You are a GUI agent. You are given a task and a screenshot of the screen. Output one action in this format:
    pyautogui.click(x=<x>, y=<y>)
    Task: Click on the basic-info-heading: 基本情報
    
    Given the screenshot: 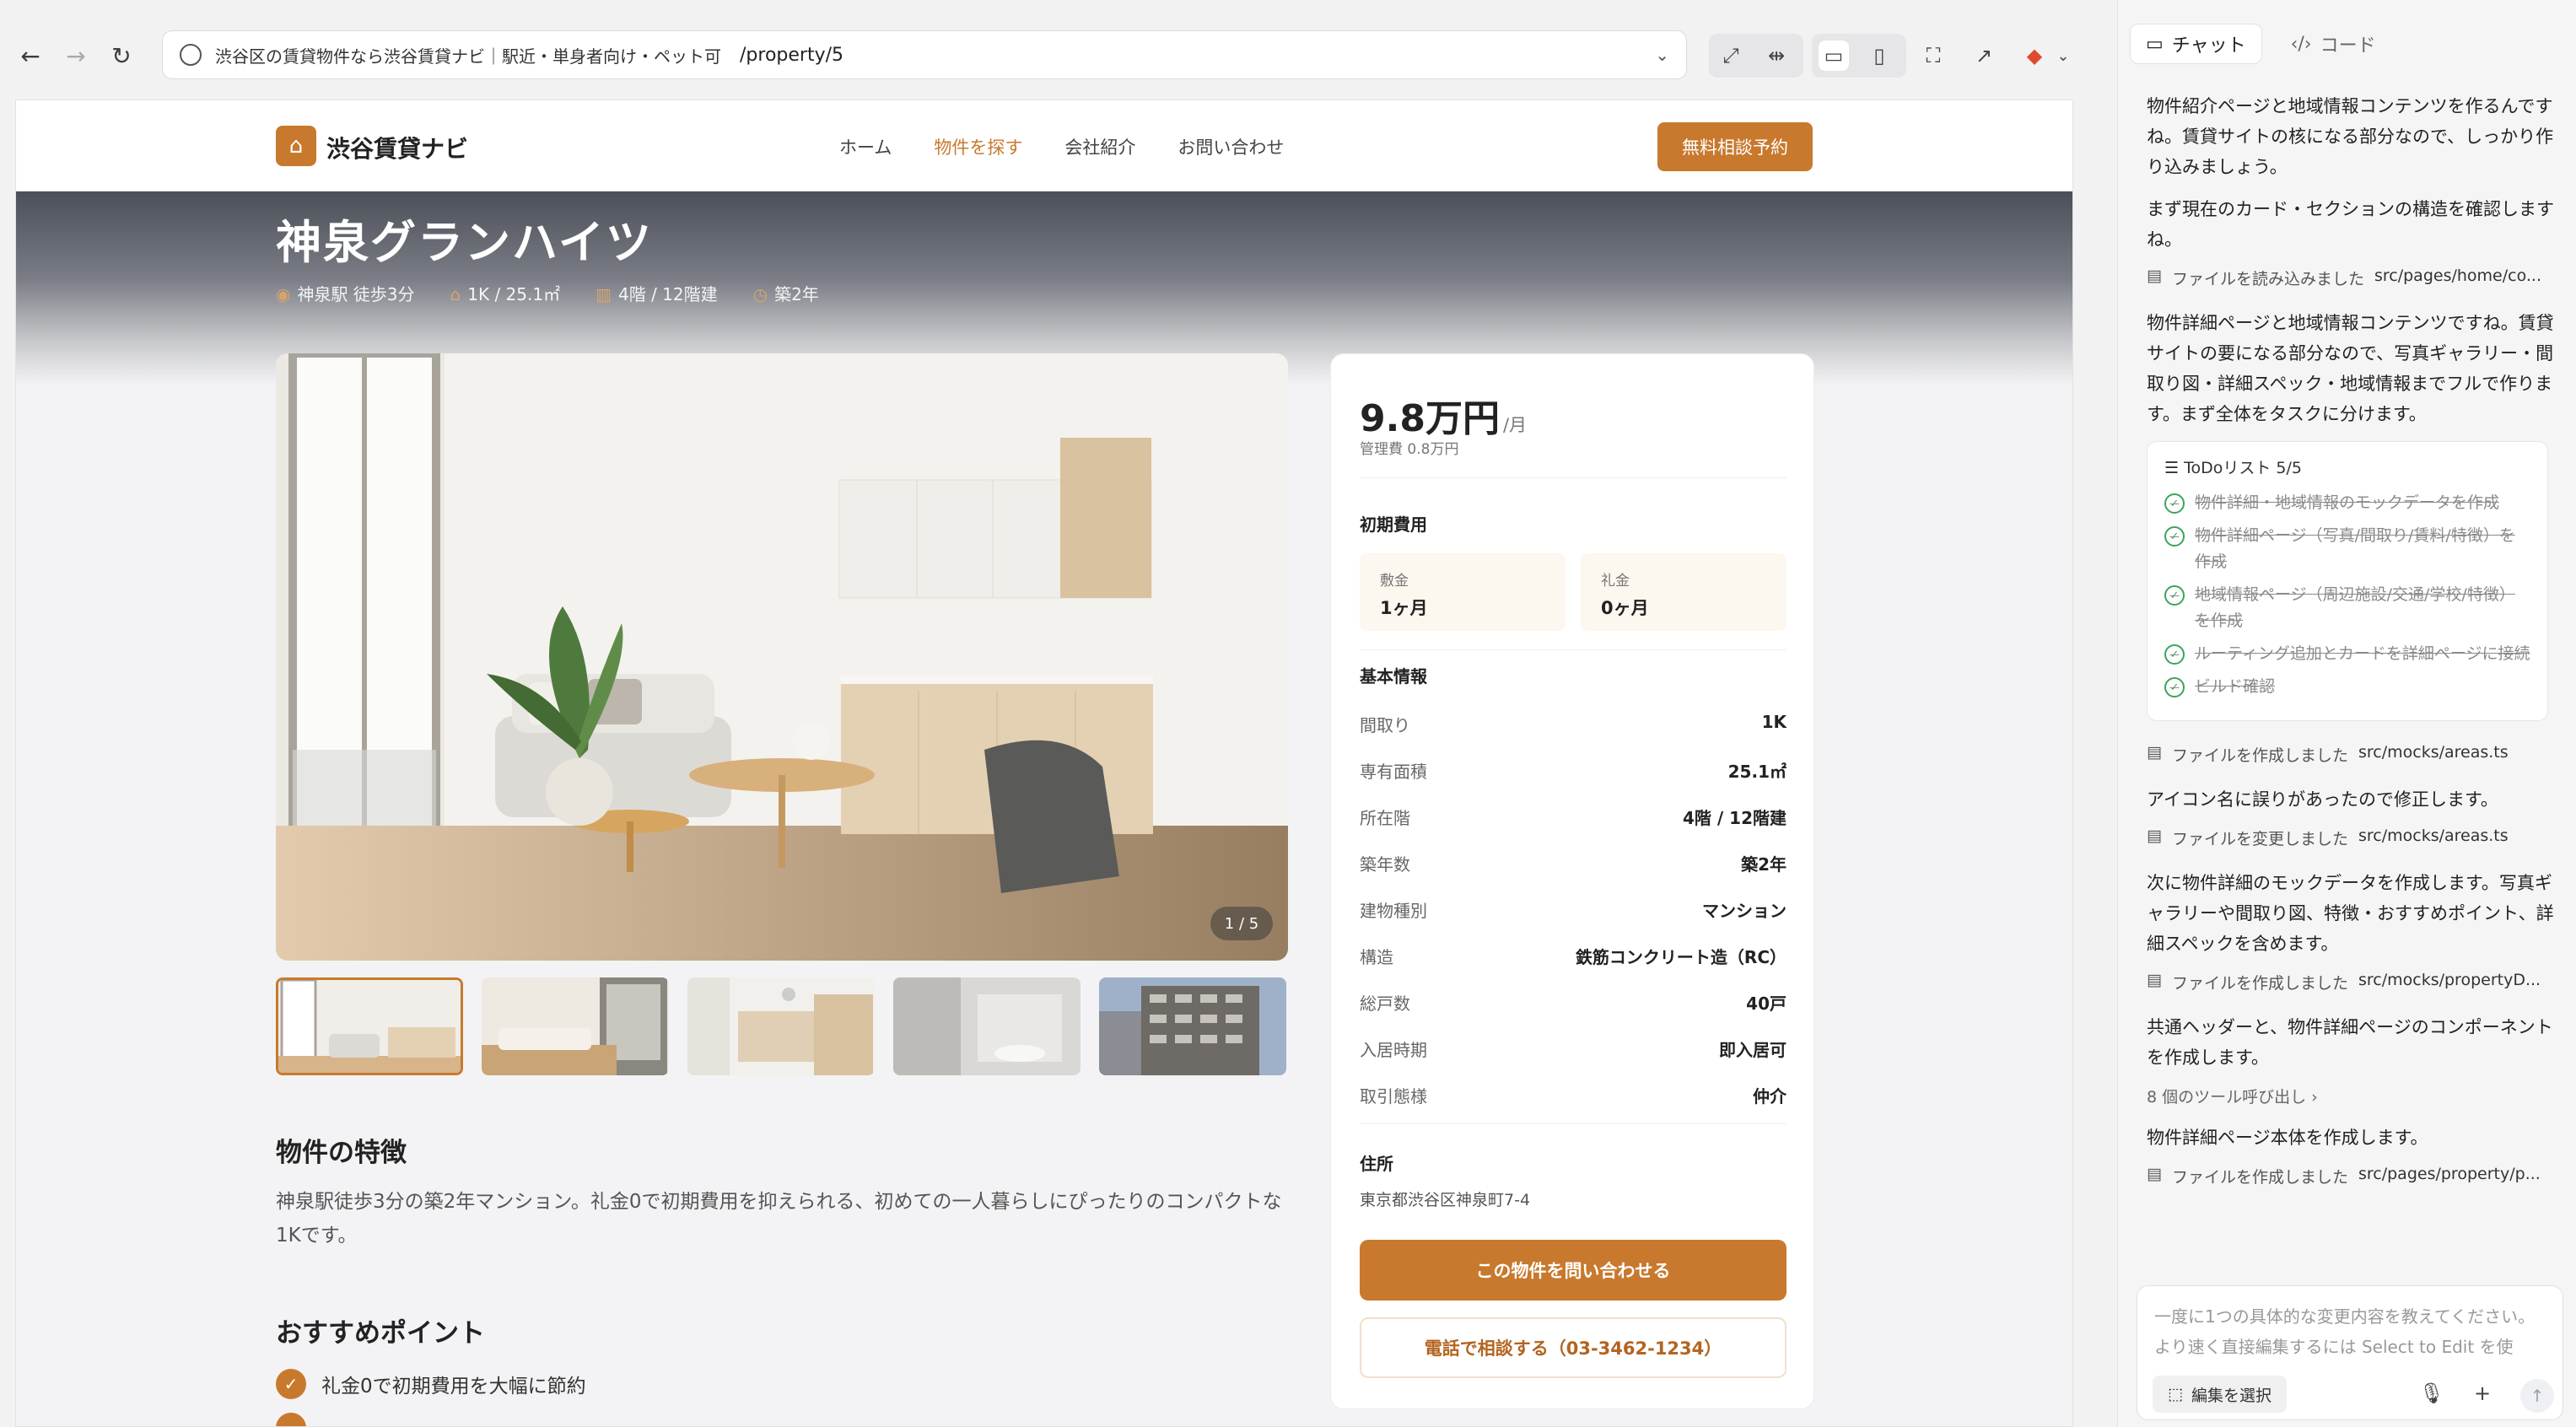 What is the action you would take?
    pyautogui.click(x=1393, y=676)
    